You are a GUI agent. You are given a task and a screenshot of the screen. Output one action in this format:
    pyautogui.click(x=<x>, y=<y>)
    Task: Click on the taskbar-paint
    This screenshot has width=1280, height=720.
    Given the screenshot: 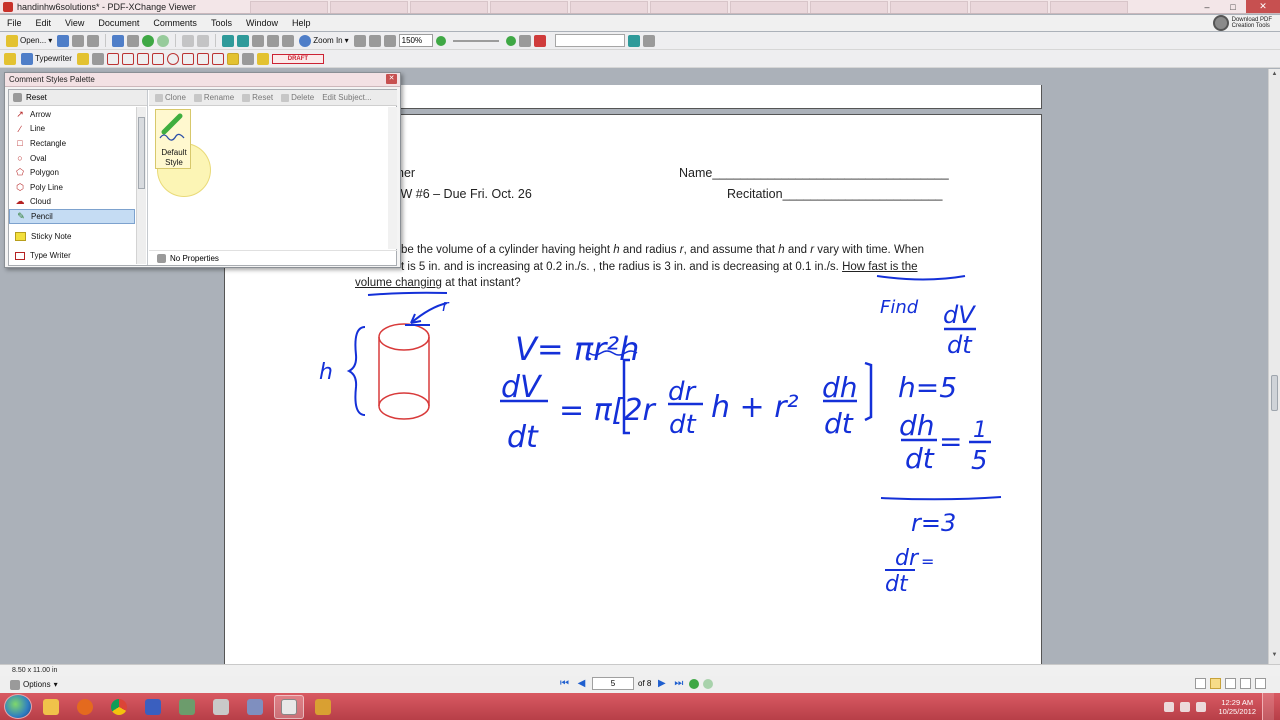 What is the action you would take?
    pyautogui.click(x=255, y=707)
    